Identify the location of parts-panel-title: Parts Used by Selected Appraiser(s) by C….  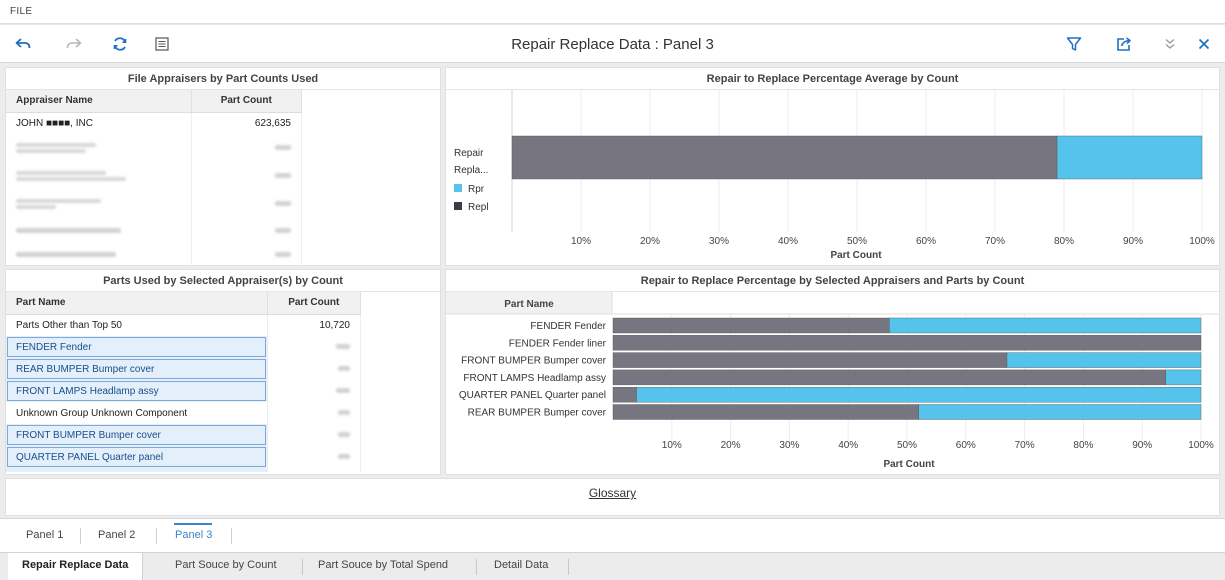
(223, 281).